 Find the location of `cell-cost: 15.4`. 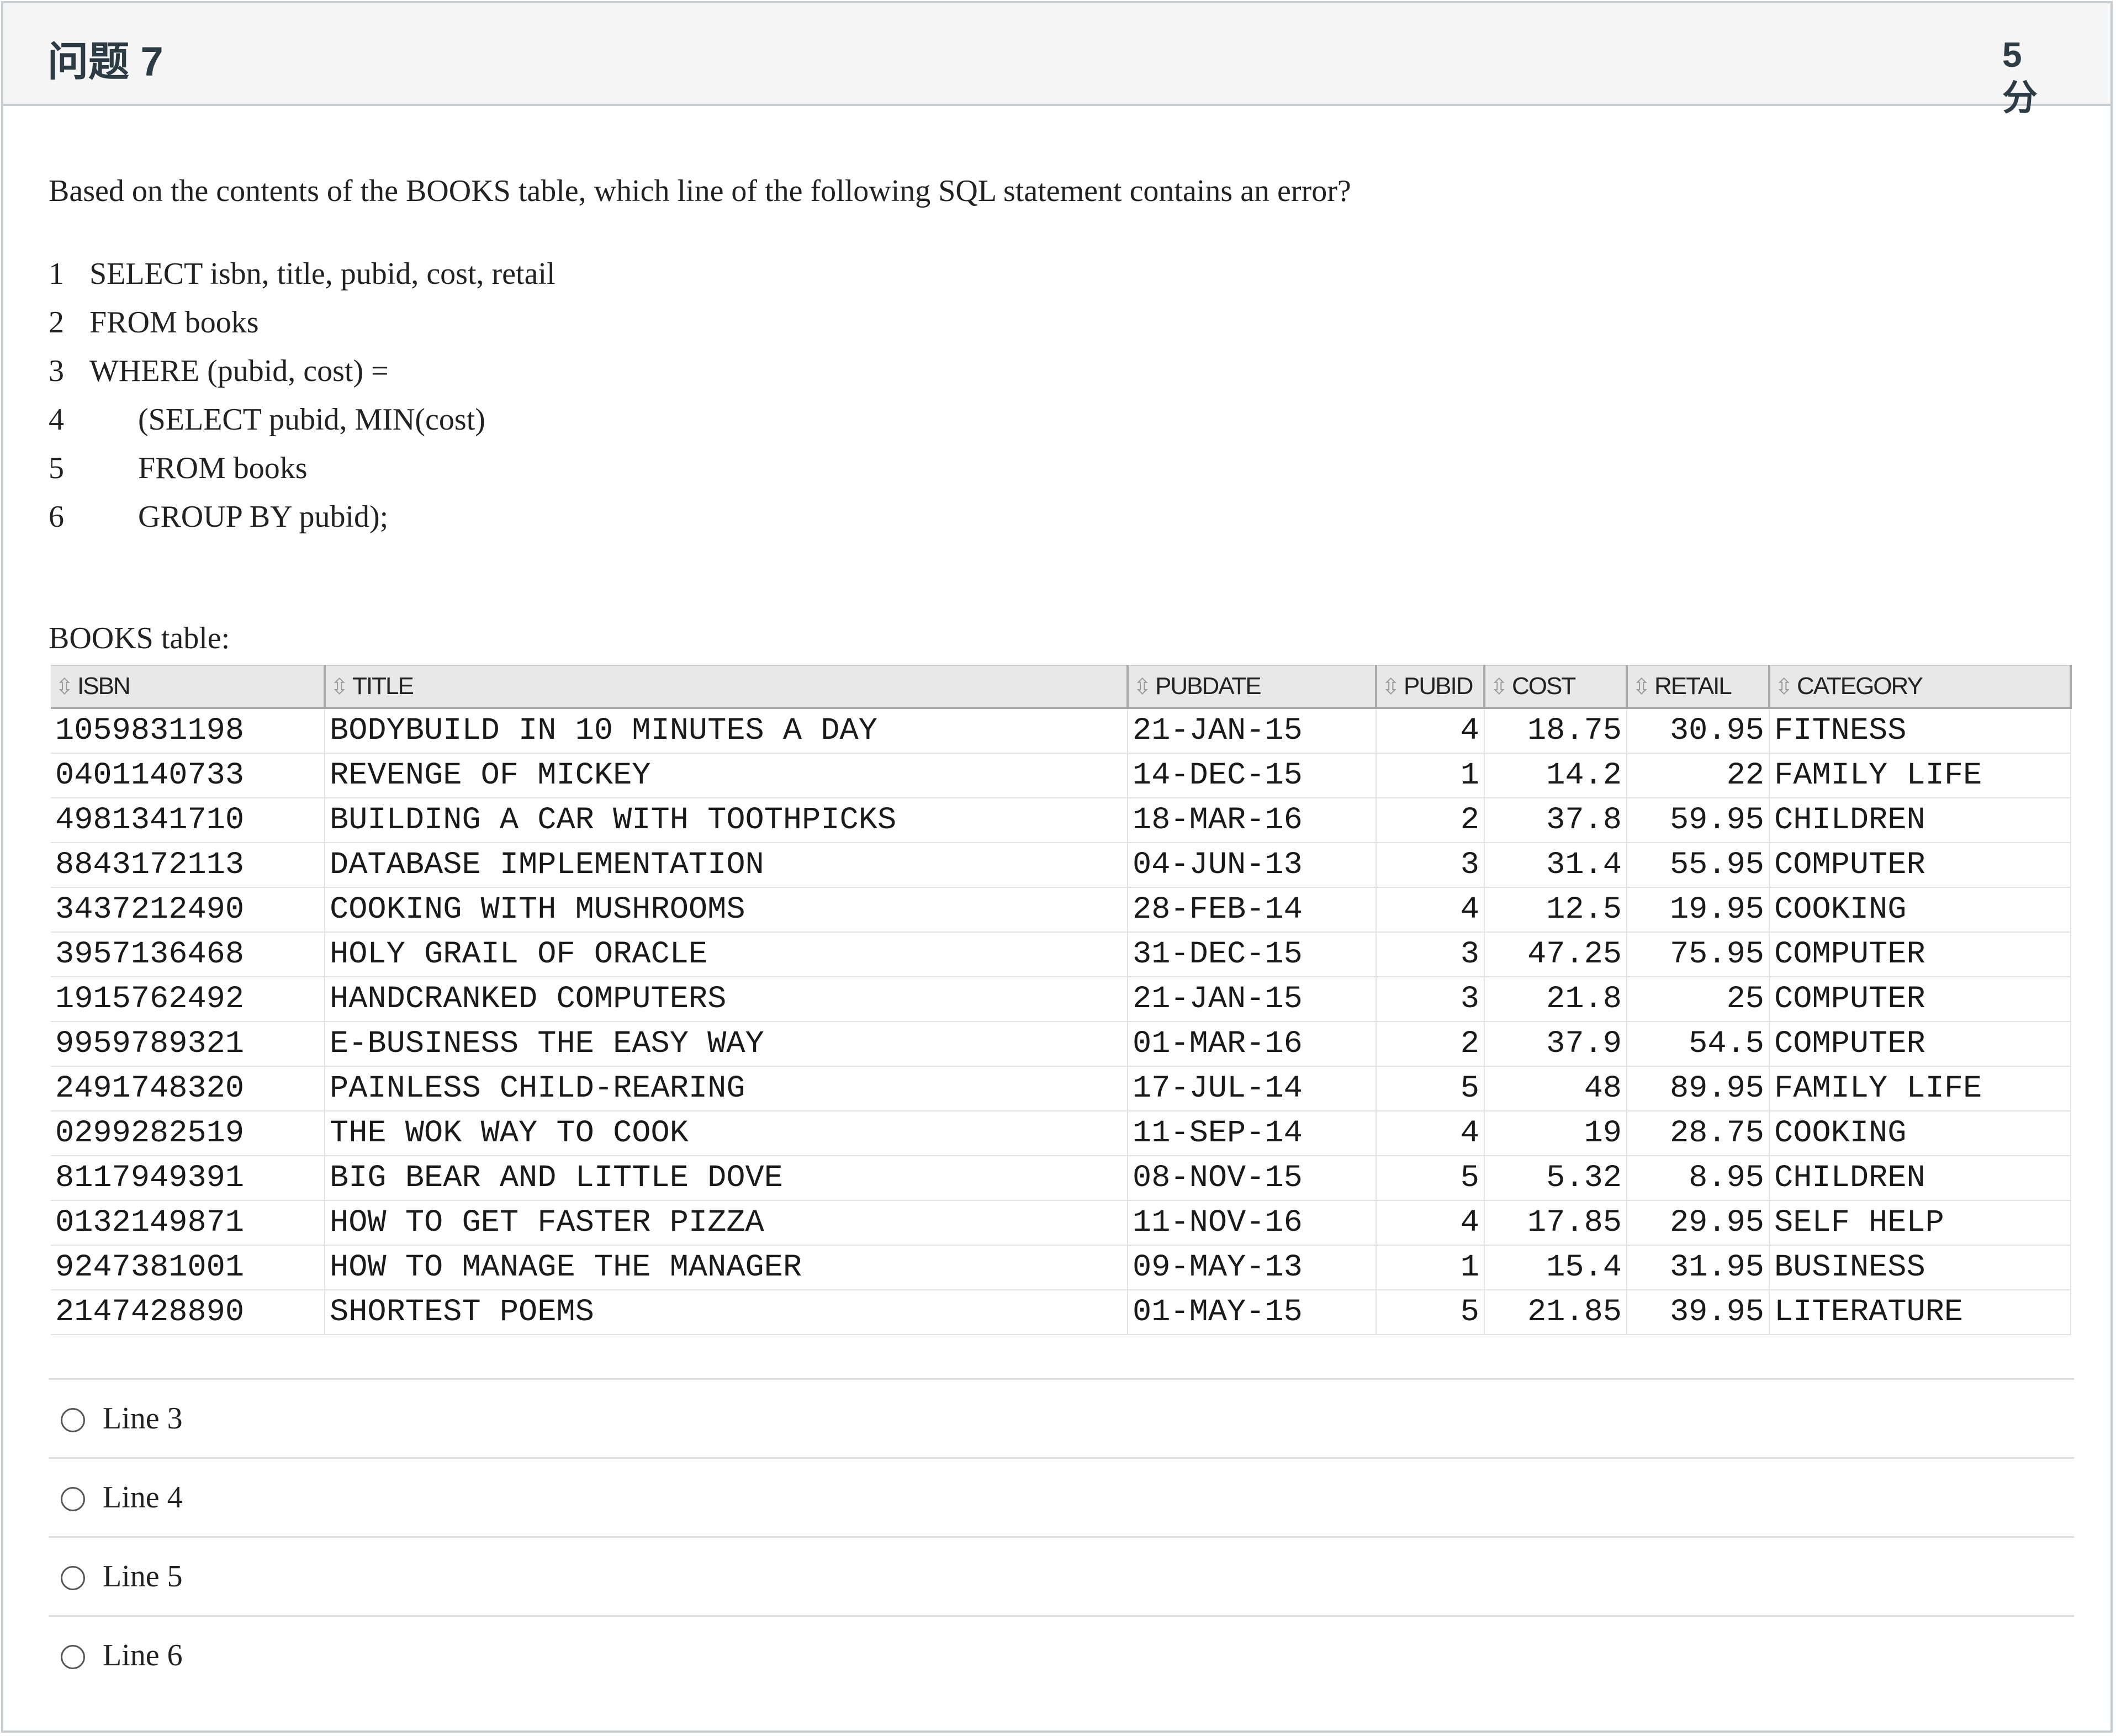

cell-cost: 15.4 is located at coordinates (1555, 1267).